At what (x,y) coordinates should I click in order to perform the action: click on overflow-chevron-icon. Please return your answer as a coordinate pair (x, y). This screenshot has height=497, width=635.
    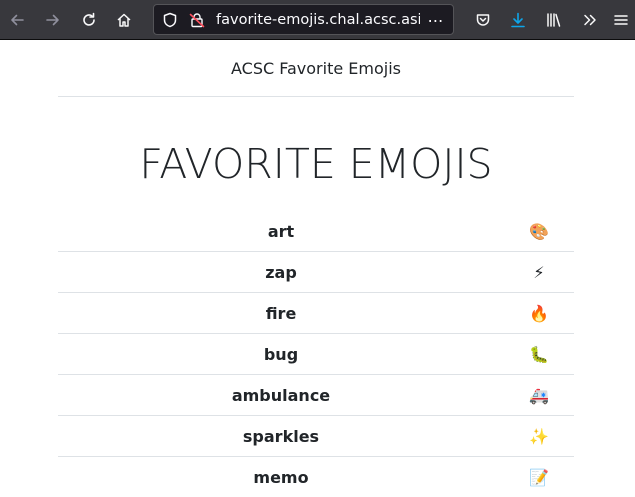
    Looking at the image, I should click on (590, 20).